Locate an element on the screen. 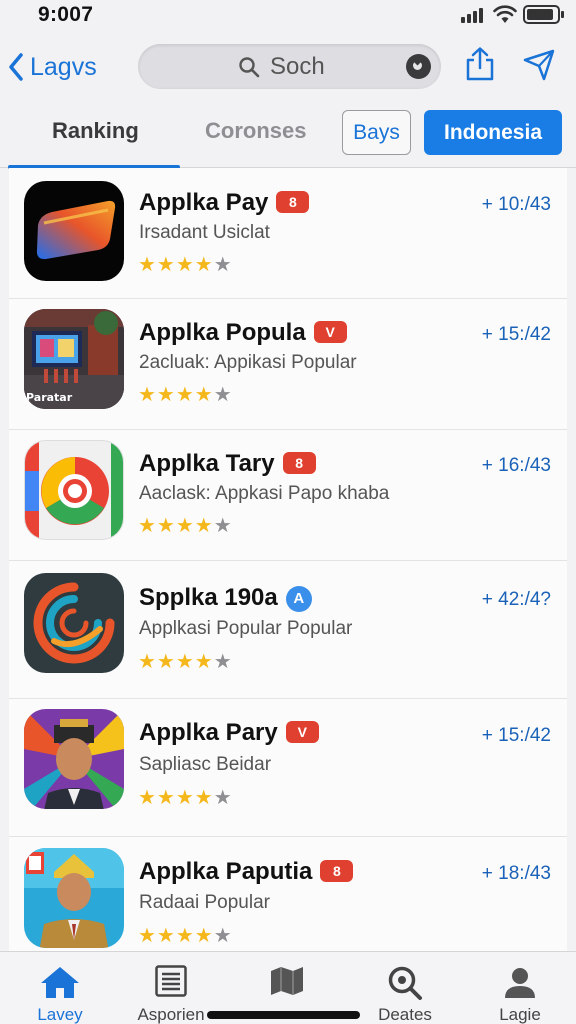 Image resolution: width=576 pixels, height=1024 pixels. app-icon-city-scene: Paratar is located at coordinates (74, 359).